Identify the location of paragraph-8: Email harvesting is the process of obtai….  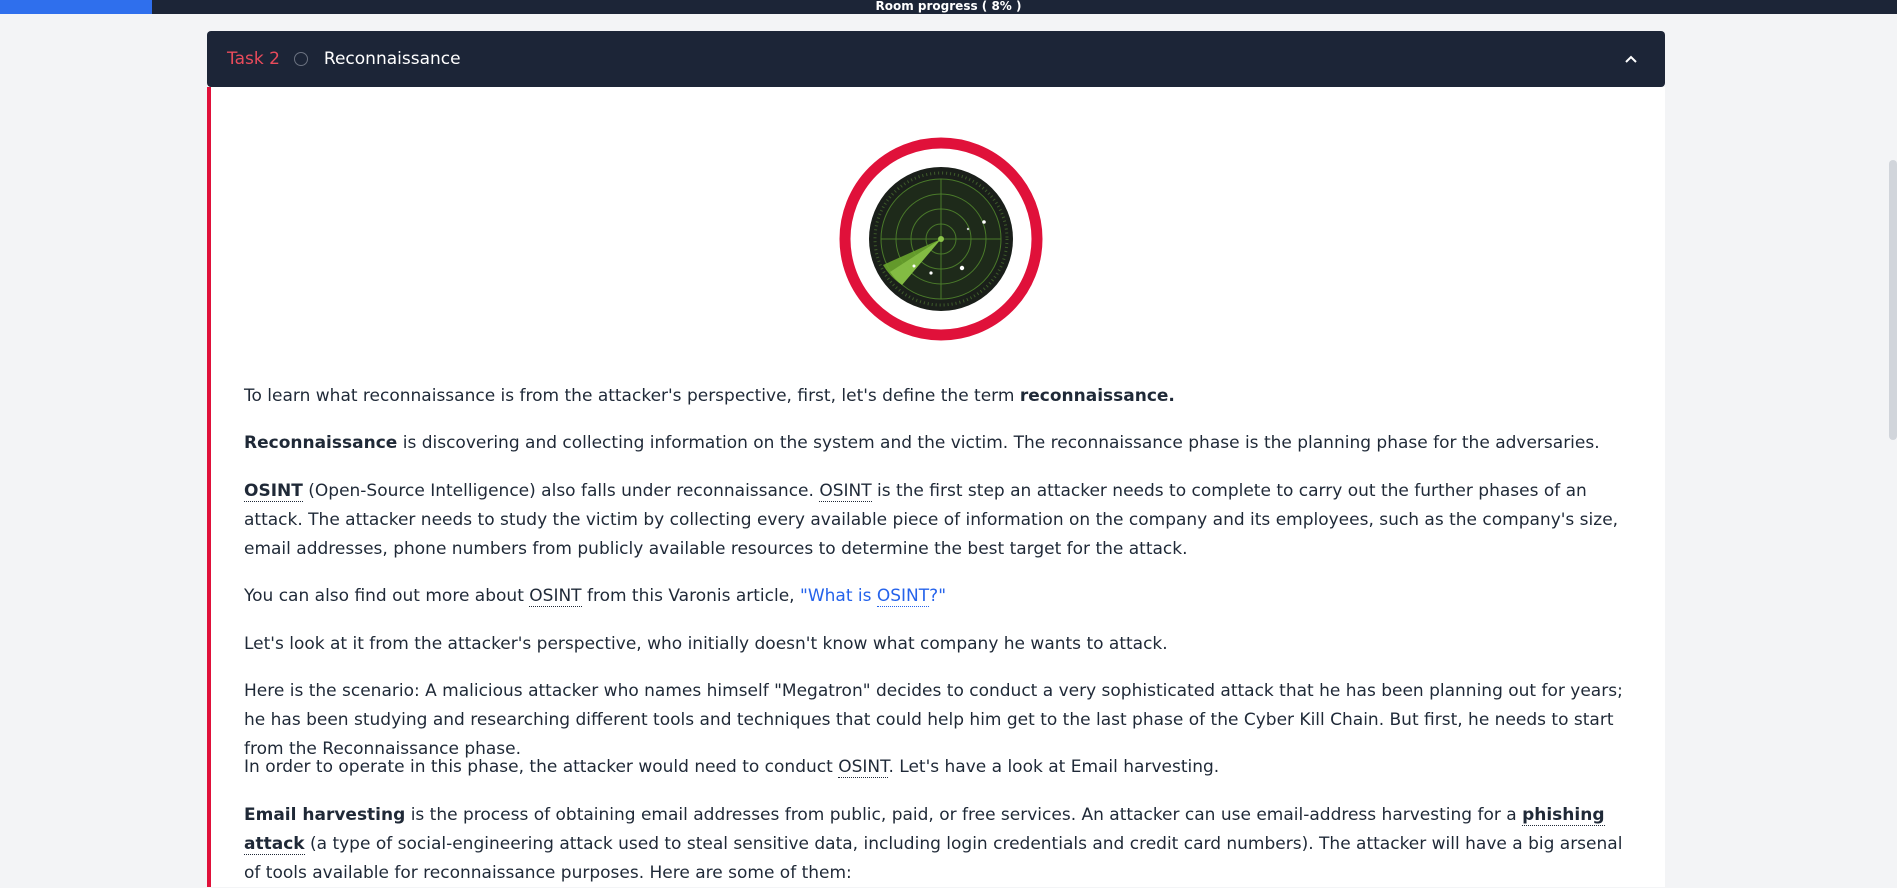
(933, 844).